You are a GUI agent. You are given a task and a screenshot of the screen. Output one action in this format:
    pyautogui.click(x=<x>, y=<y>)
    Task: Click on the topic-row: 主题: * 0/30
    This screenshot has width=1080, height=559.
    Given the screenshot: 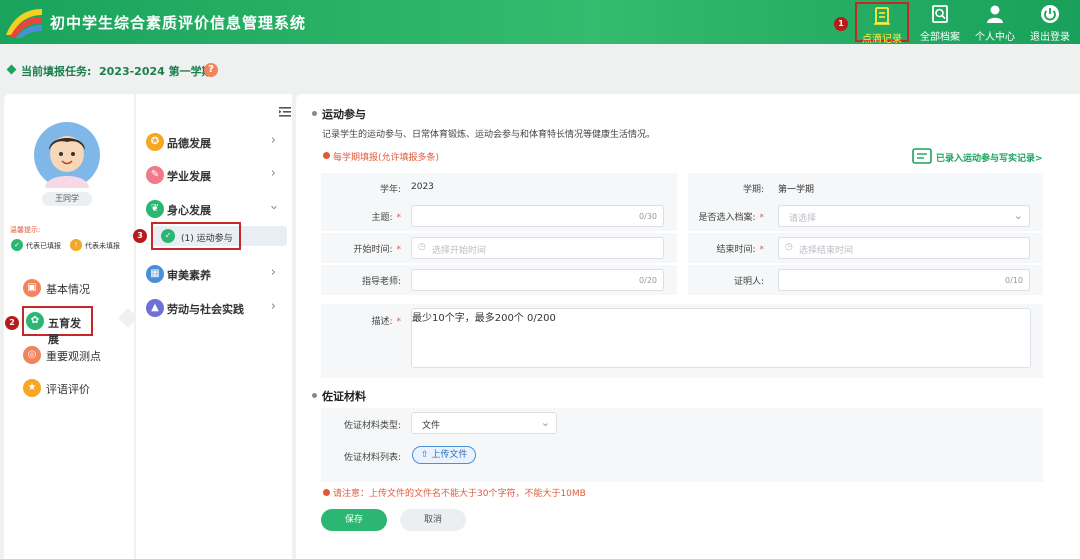 What is the action you would take?
    pyautogui.click(x=499, y=216)
    